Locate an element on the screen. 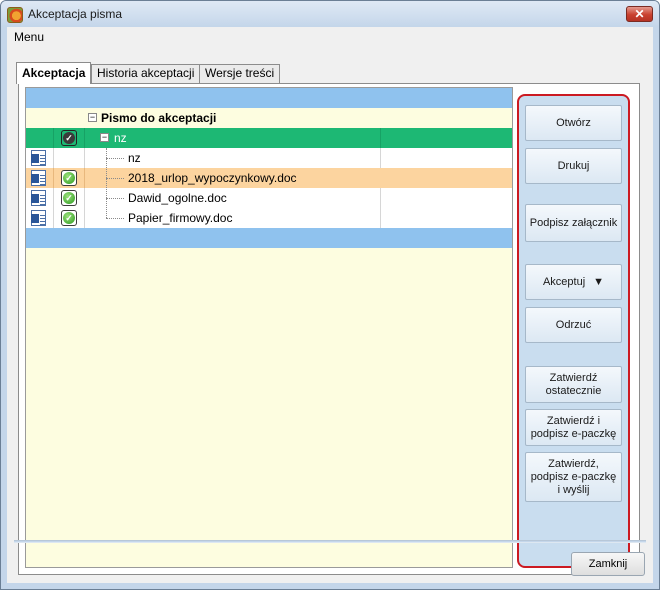 Image resolution: width=660 pixels, height=590 pixels. menu-item-menu: Menu is located at coordinates (29, 37).